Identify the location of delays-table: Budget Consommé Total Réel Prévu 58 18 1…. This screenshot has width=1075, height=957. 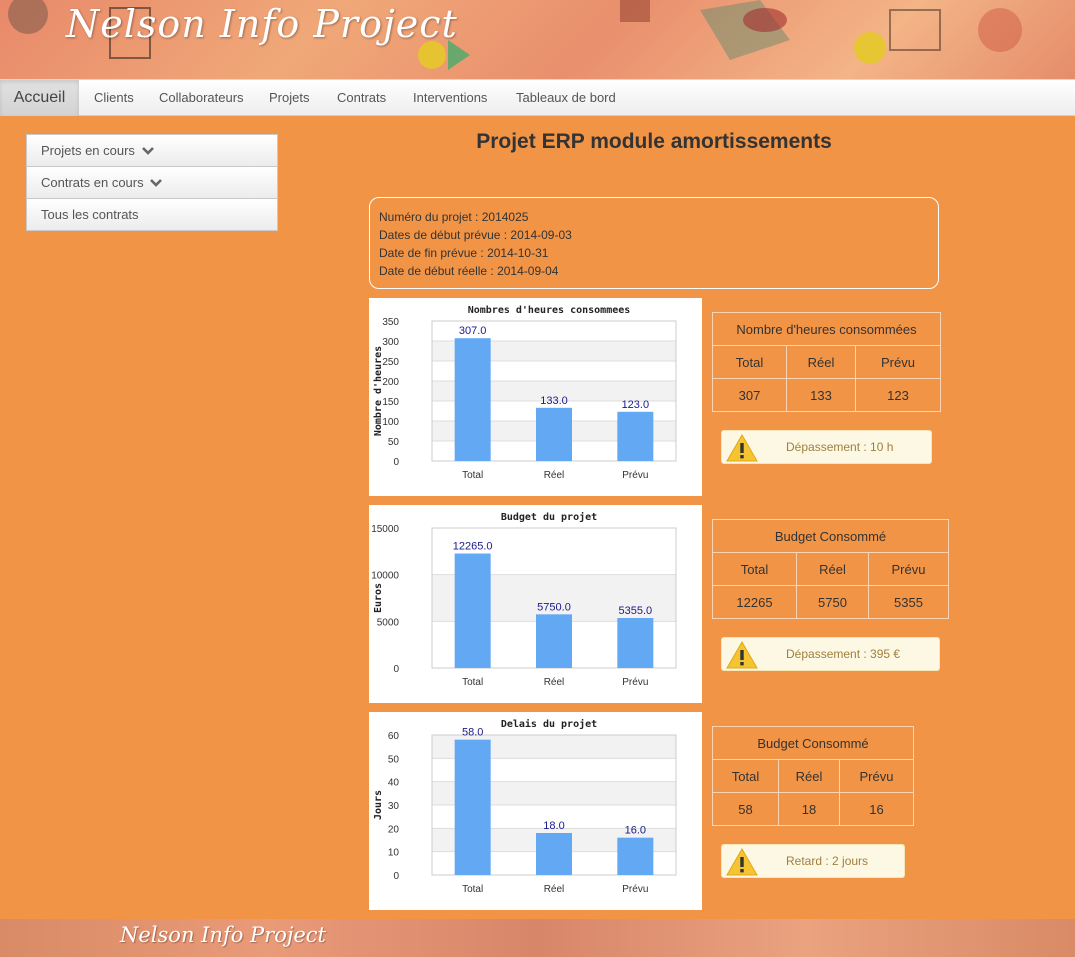
(813, 776).